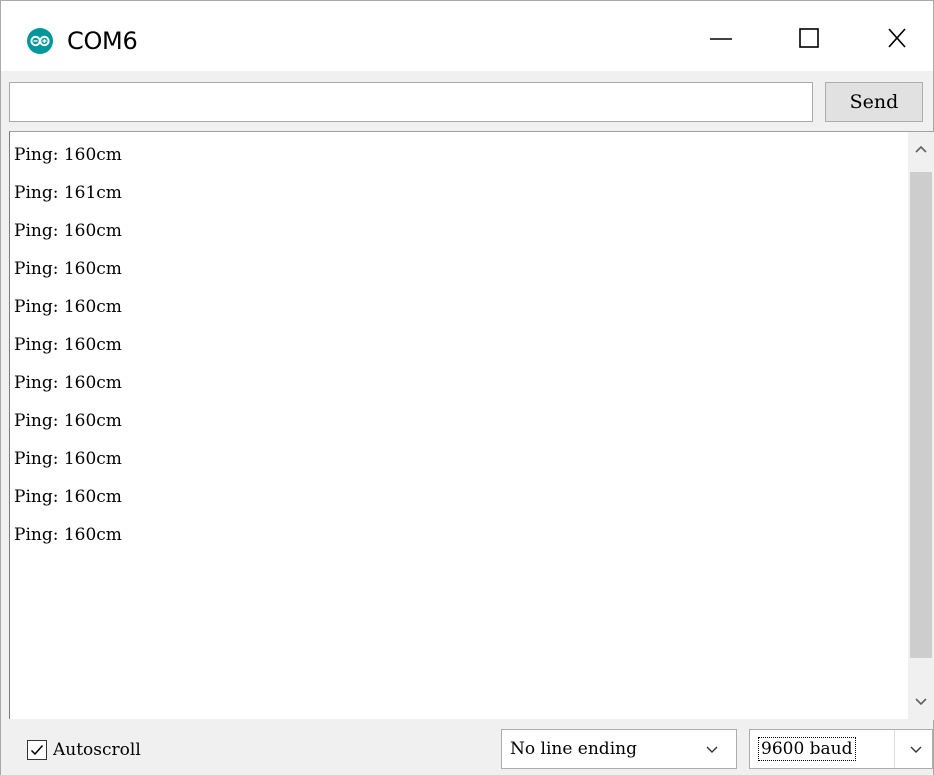 This screenshot has width=934, height=775. Describe the element at coordinates (467, 36) in the screenshot. I see `title-bar: COM6` at that location.